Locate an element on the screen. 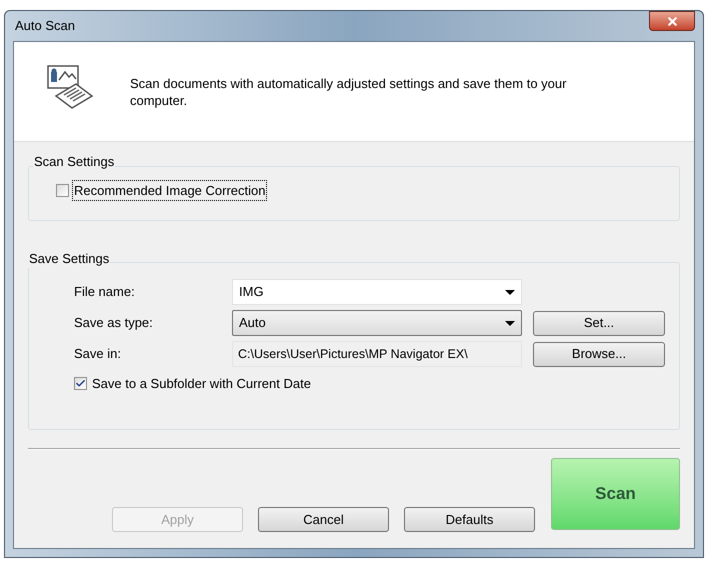 This screenshot has height=561, width=709. file-name-combo: IMG is located at coordinates (377, 292).